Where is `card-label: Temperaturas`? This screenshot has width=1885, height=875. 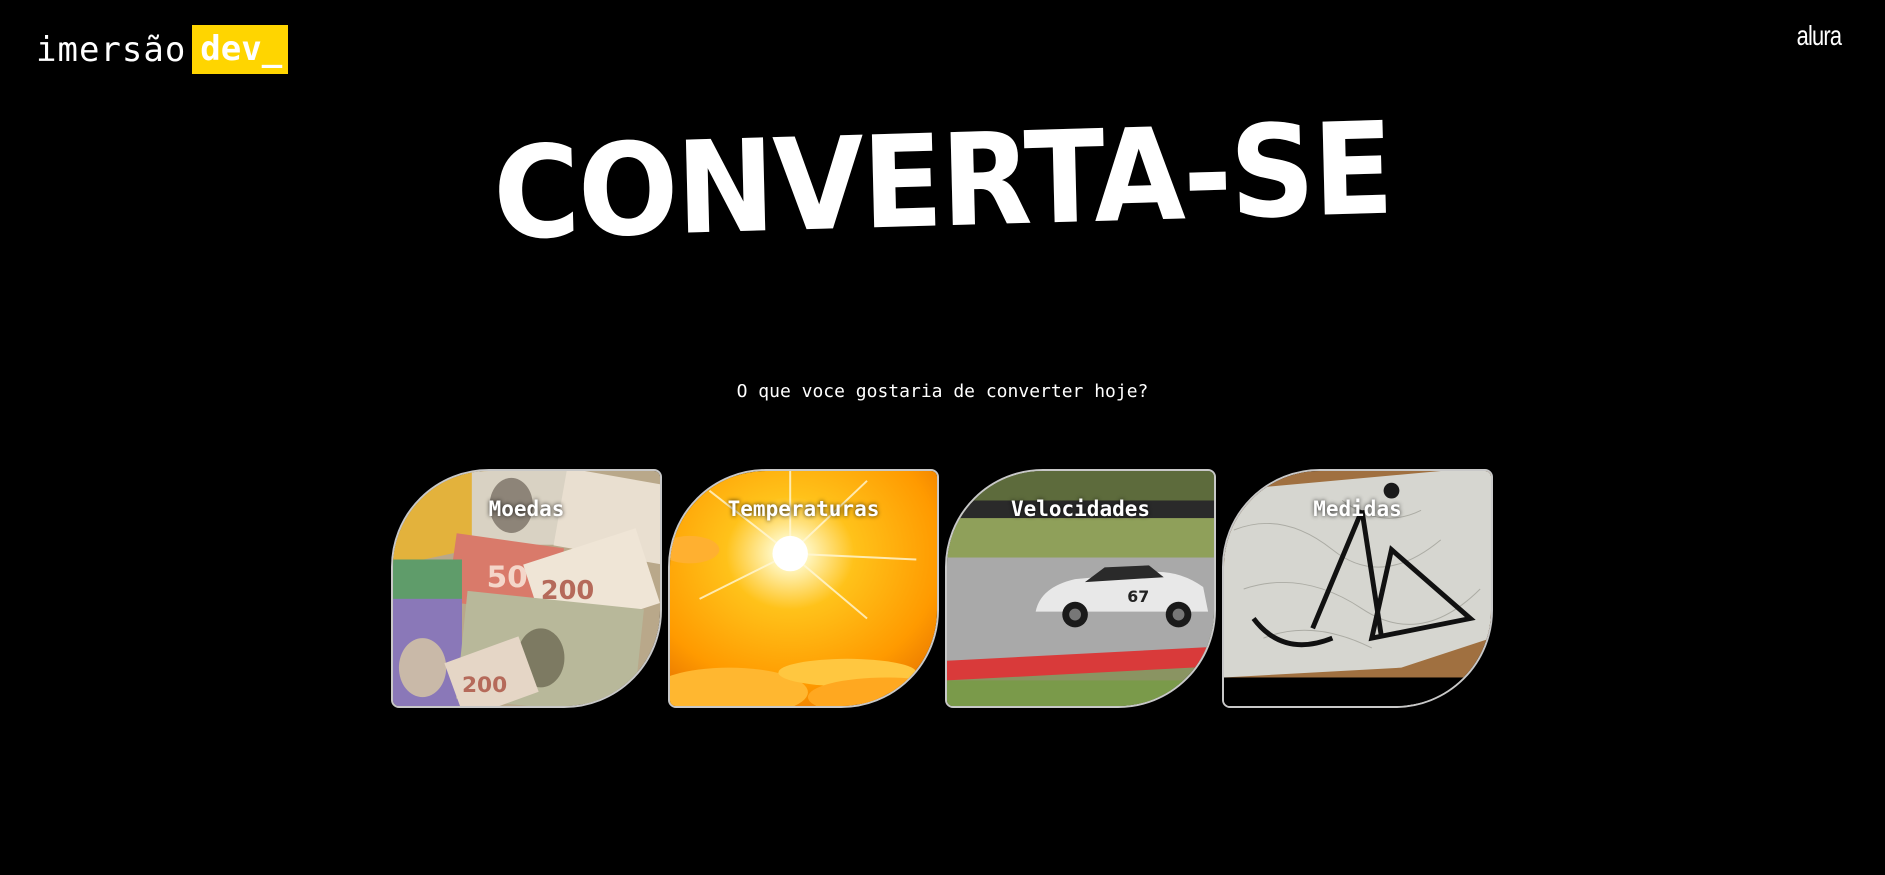 card-label: Temperaturas is located at coordinates (803, 509).